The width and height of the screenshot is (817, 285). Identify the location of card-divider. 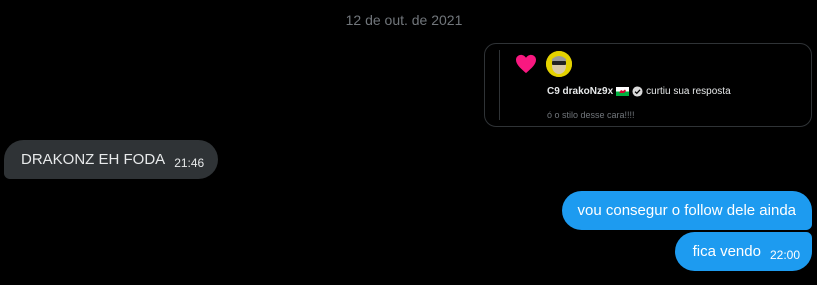
(499, 85).